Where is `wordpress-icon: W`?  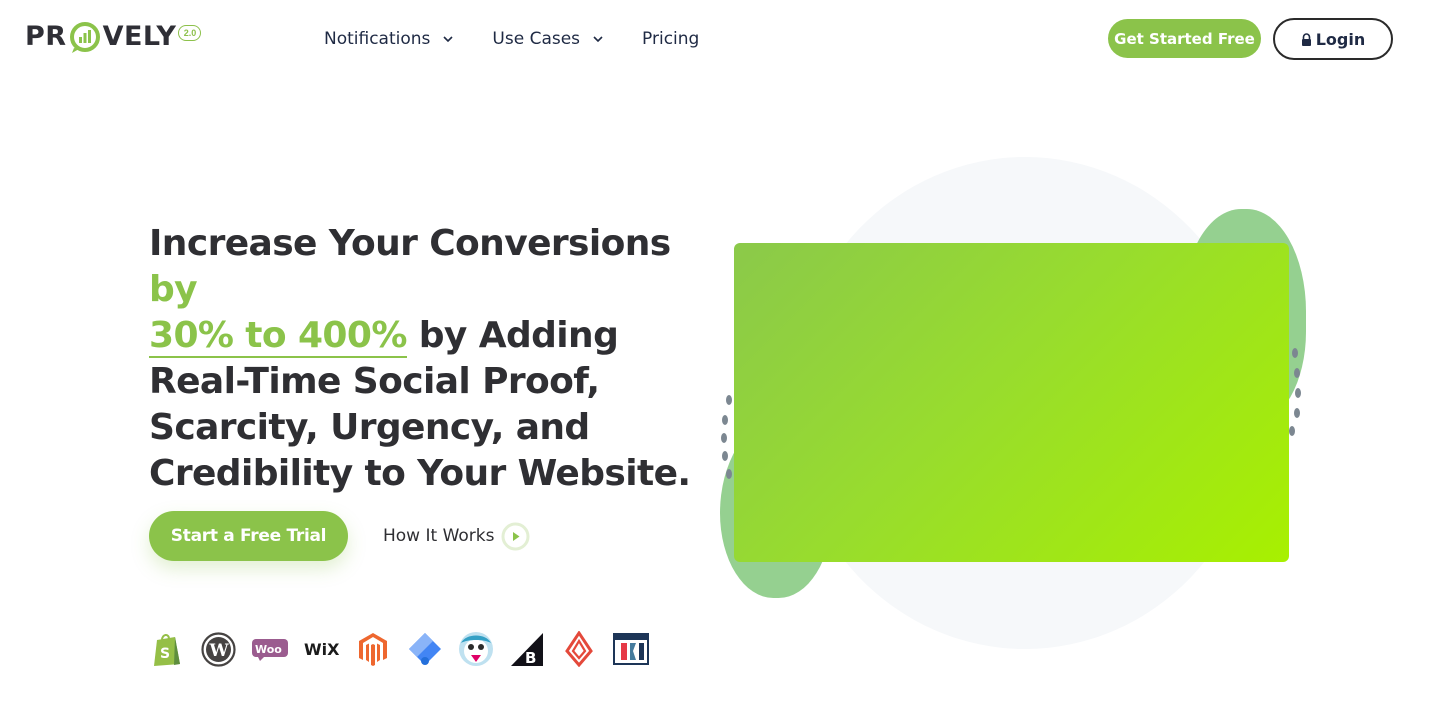
wordpress-icon: W is located at coordinates (219, 649).